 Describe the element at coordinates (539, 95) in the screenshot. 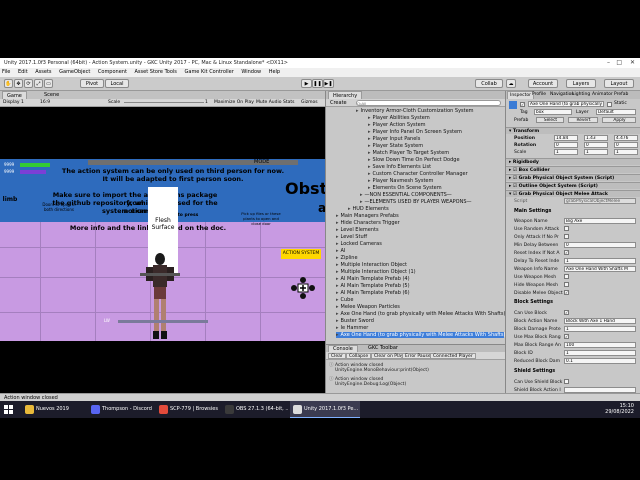

I see `tab-profile: Profile` at that location.